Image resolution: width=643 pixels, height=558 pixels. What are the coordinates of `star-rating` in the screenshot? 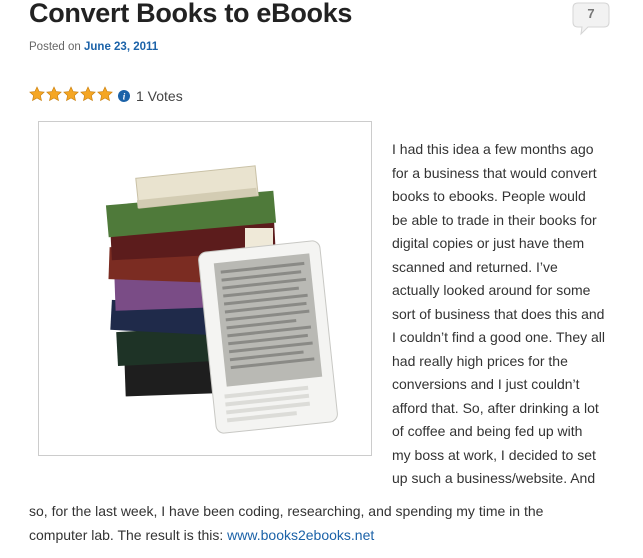 It's located at (71, 96).